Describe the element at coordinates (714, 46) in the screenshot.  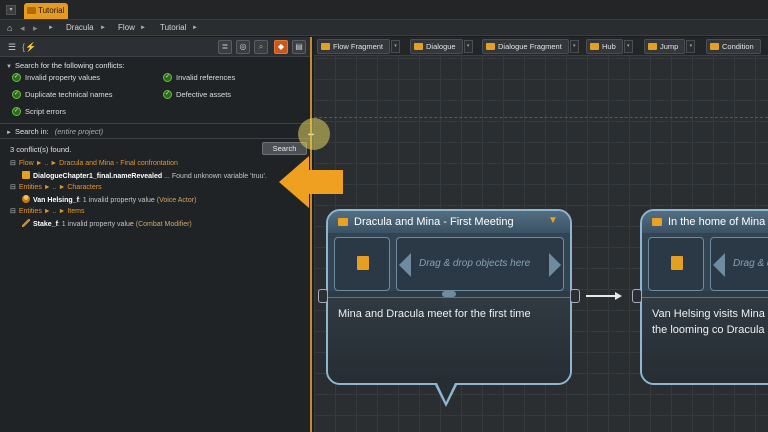
I see `condition-icon` at that location.